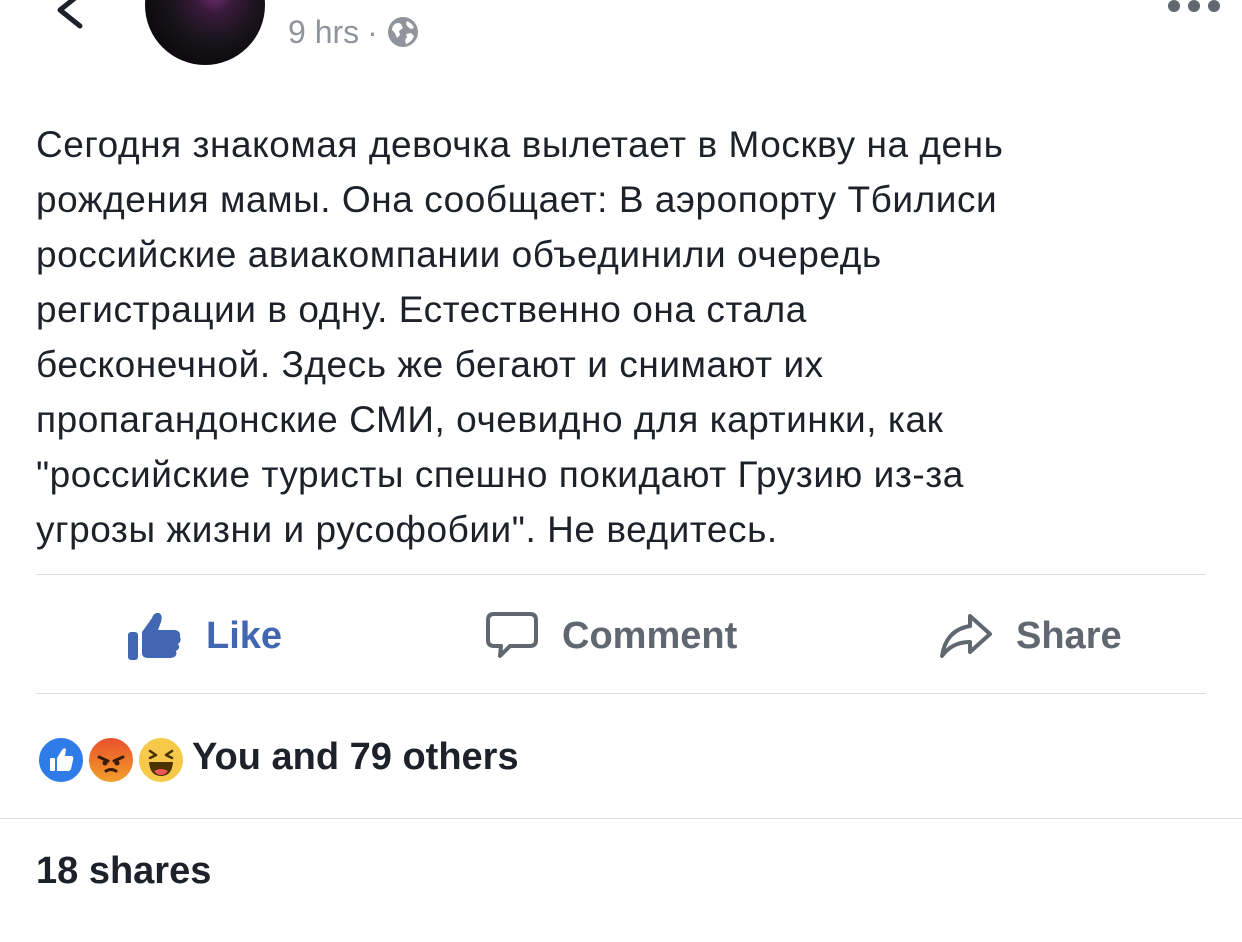 This screenshot has width=1242, height=942. Describe the element at coordinates (402, 32) in the screenshot. I see `globe-icon` at that location.